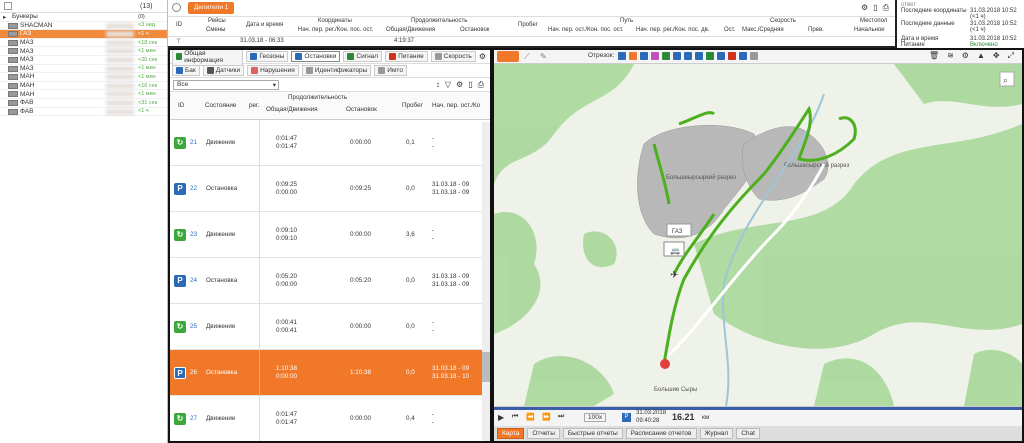 The image size is (1024, 443). I want to click on bottom-tab-1: Отчеты, so click(543, 433).